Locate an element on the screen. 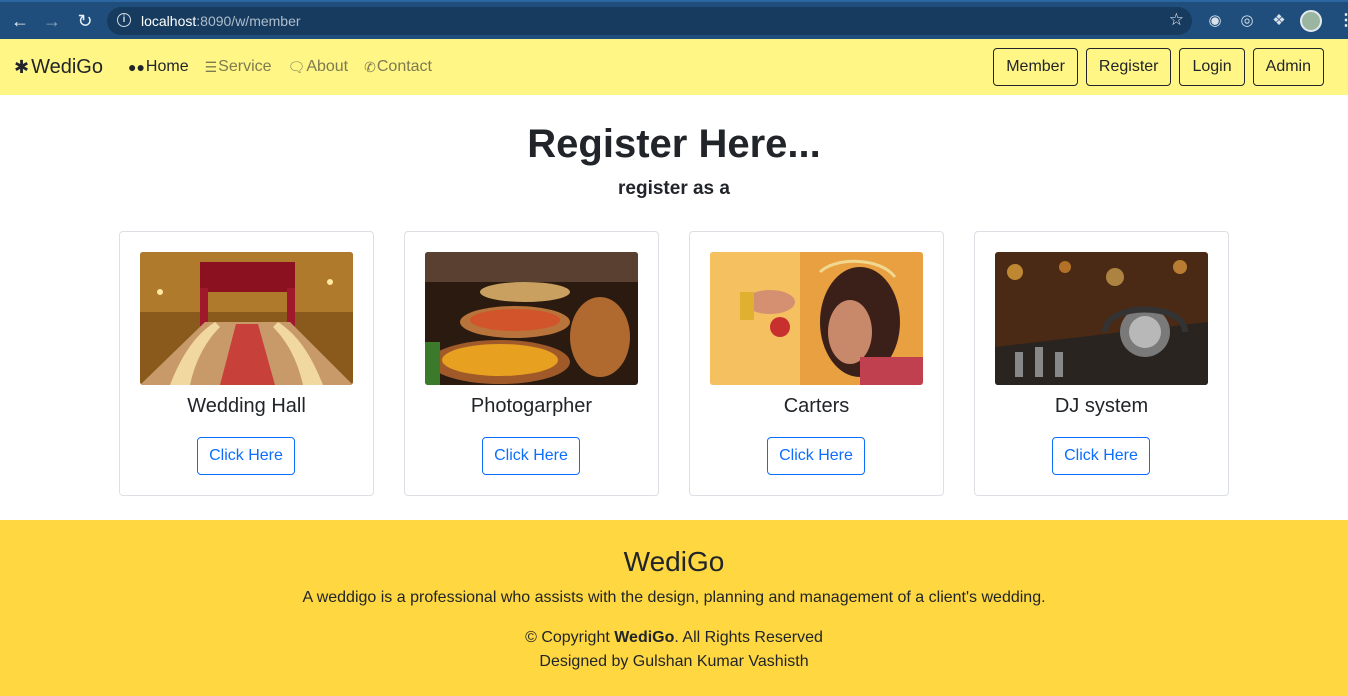 The width and height of the screenshot is (1348, 696). nav-link-home: ●● Home is located at coordinates (158, 67).